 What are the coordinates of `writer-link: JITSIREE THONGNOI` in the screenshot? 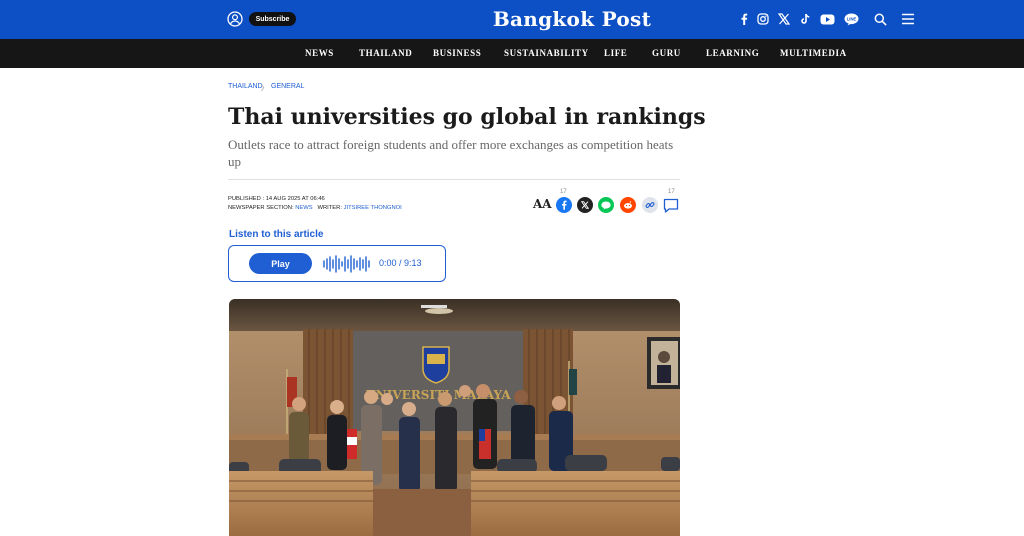 It's located at (373, 208).